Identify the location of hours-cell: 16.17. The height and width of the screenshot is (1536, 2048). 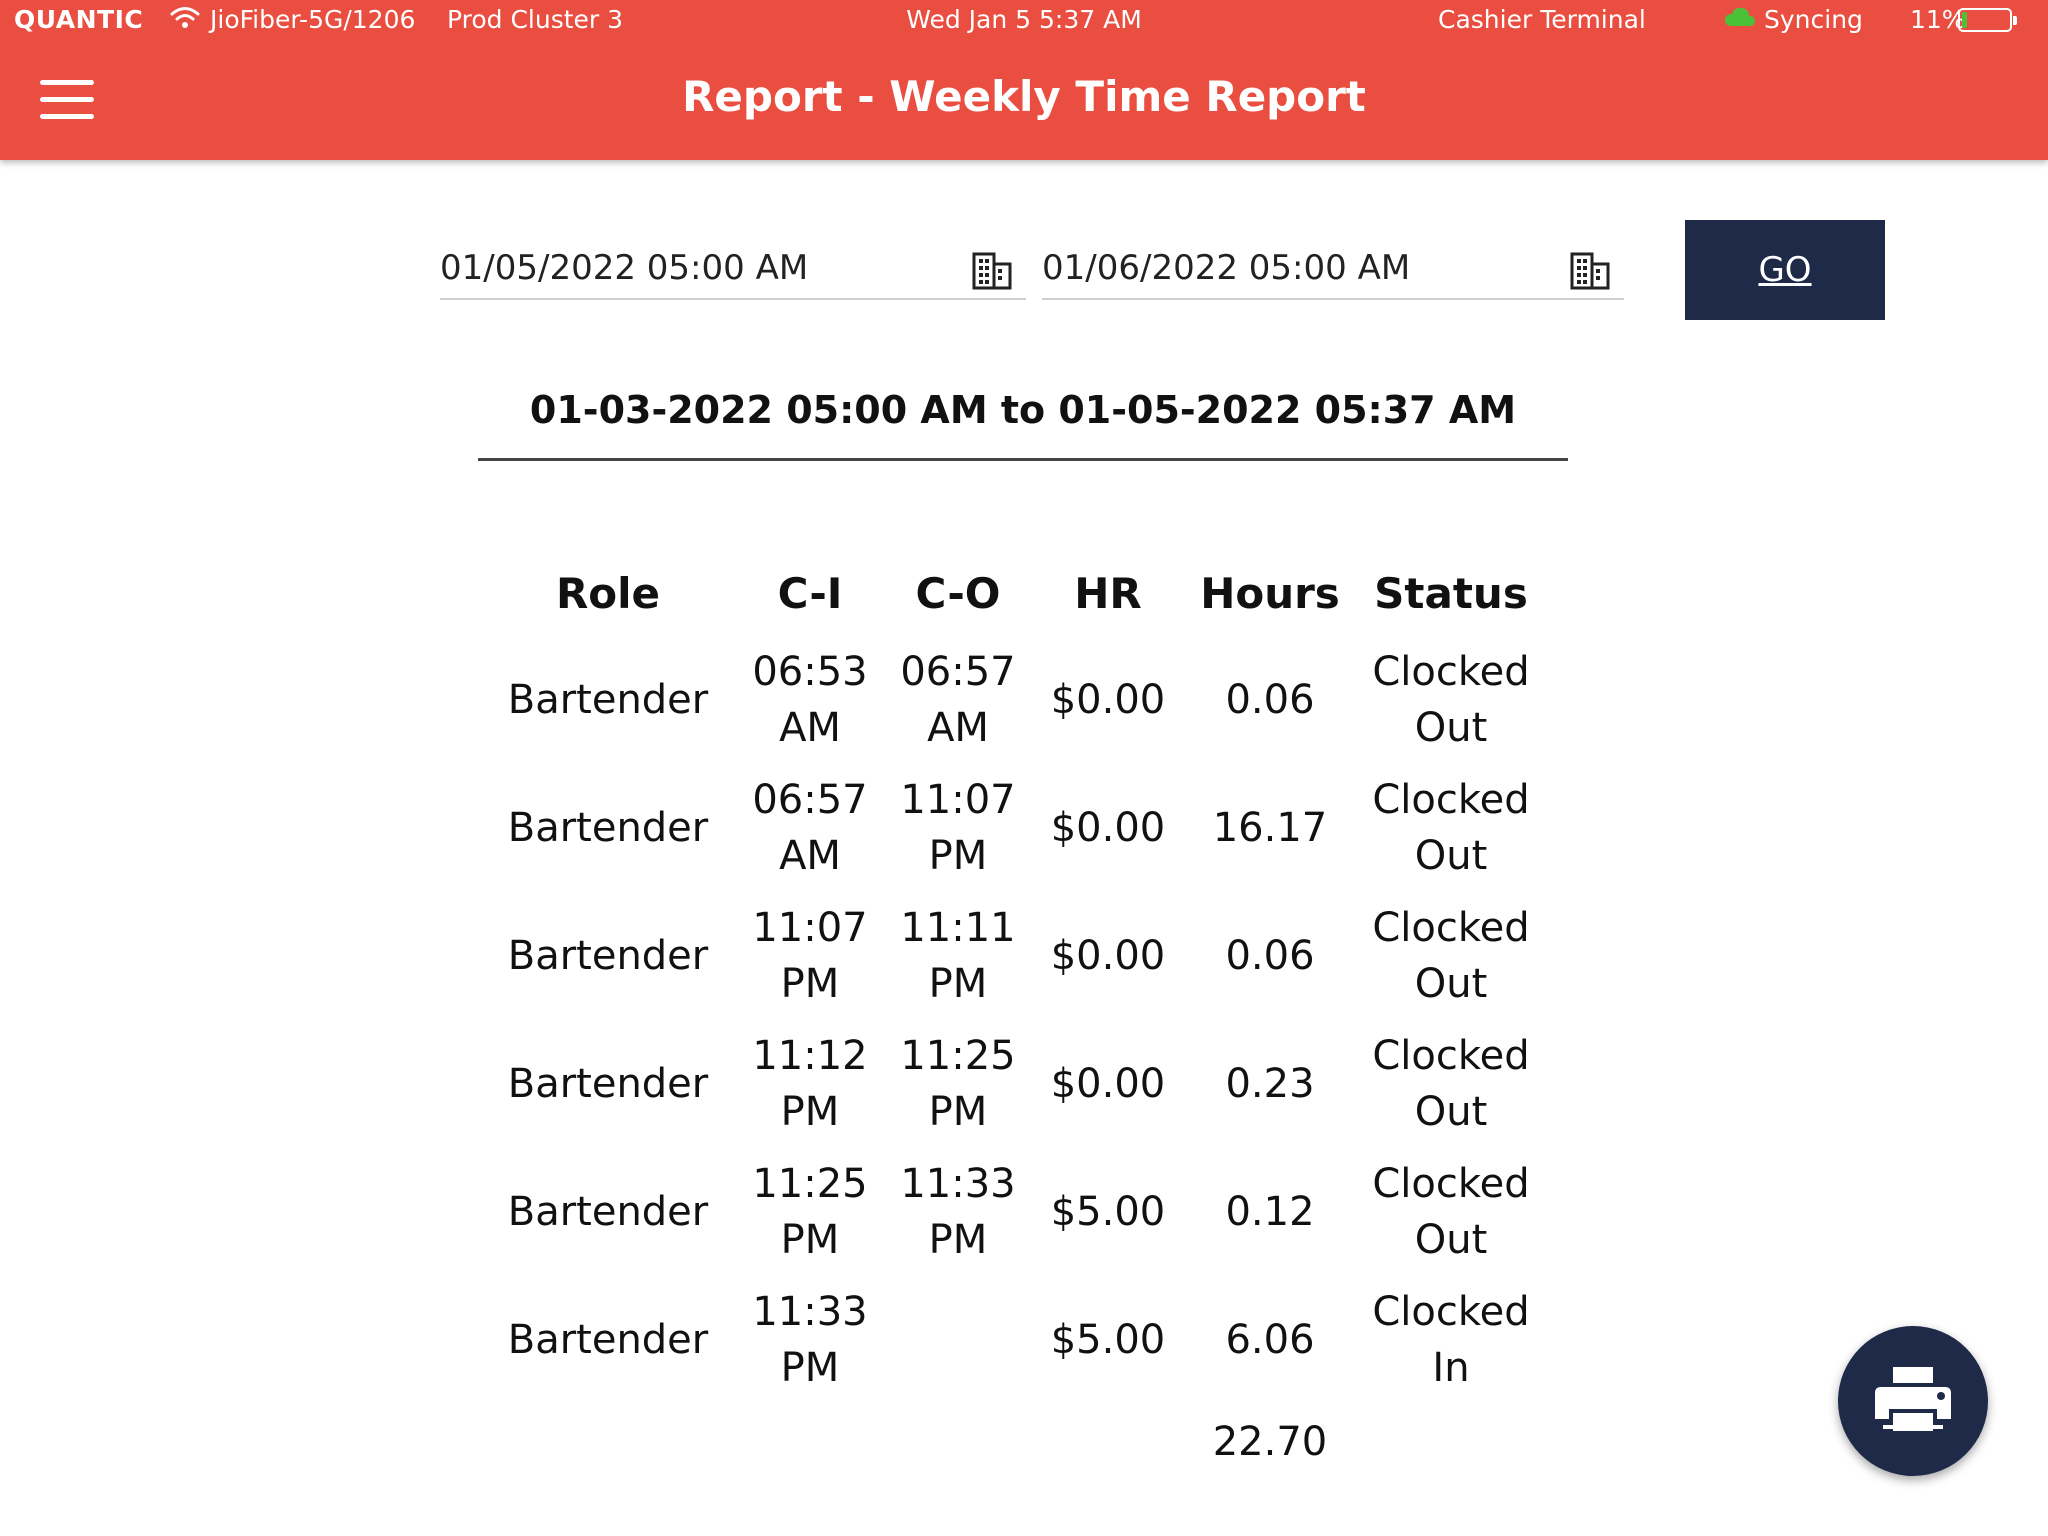
(1270, 828).